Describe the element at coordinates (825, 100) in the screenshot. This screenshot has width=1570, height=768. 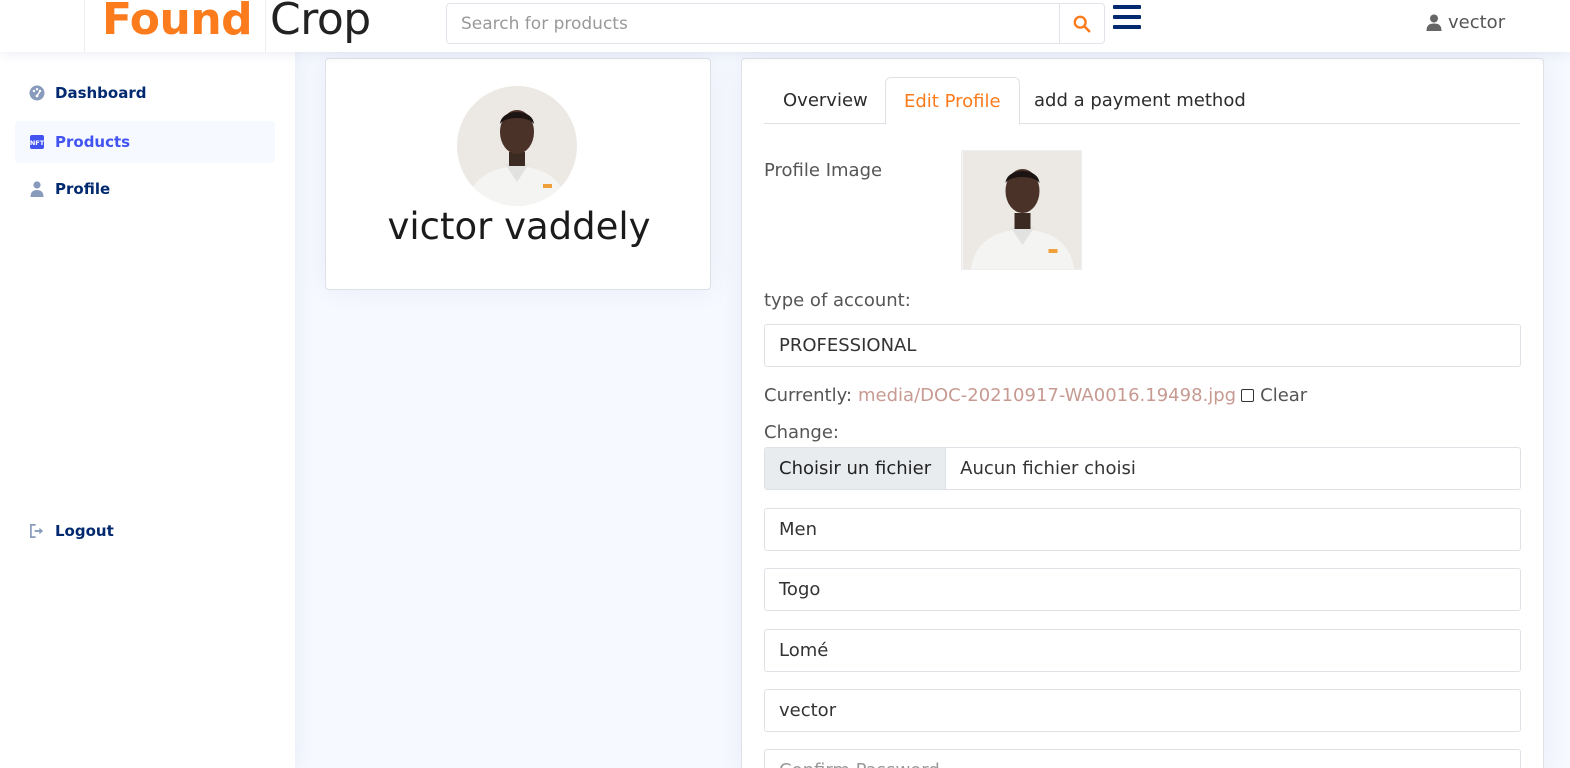
I see `tab-overview: Overview` at that location.